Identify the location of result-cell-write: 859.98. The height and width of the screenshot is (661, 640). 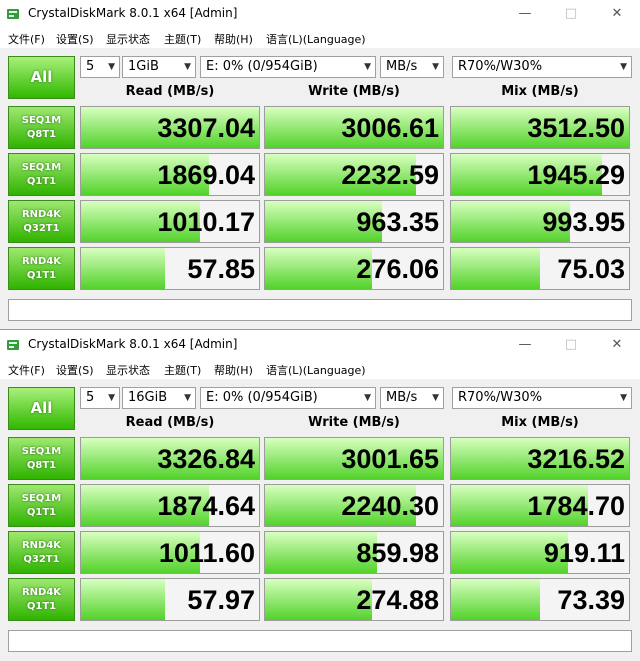
(354, 552).